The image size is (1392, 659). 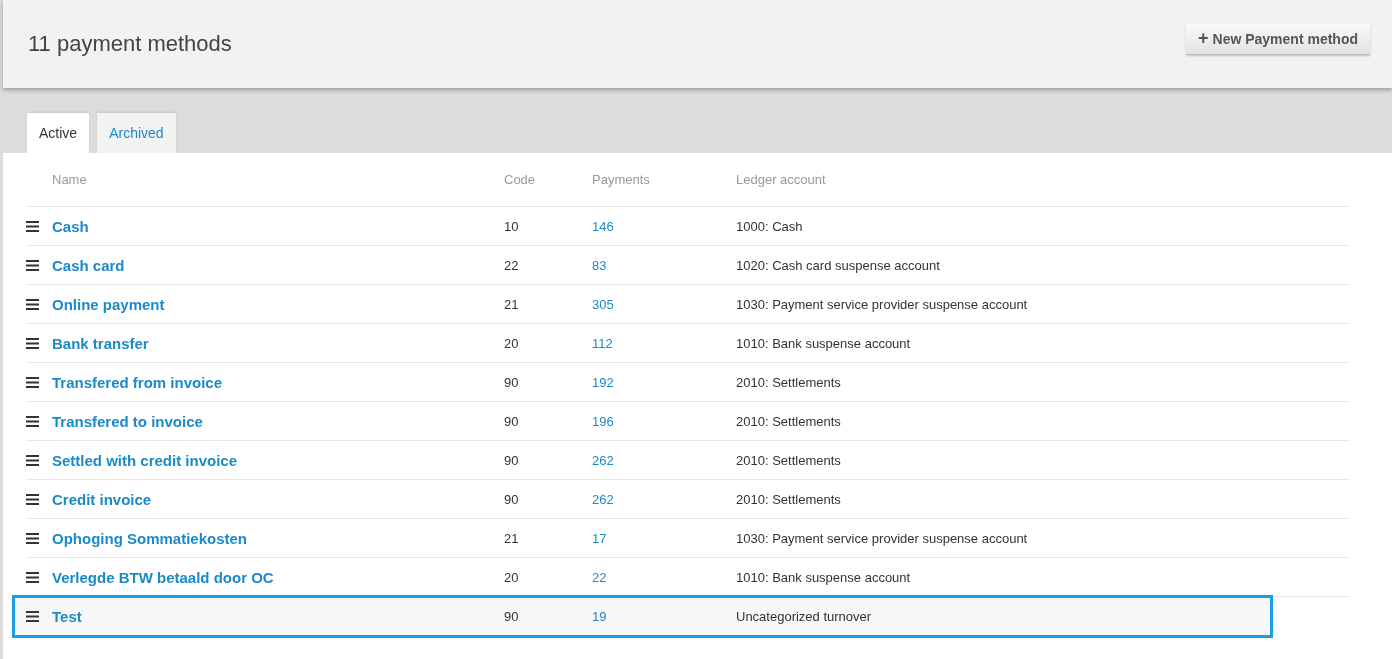 What do you see at coordinates (130, 44) in the screenshot?
I see `page-title: 11 payment methods` at bounding box center [130, 44].